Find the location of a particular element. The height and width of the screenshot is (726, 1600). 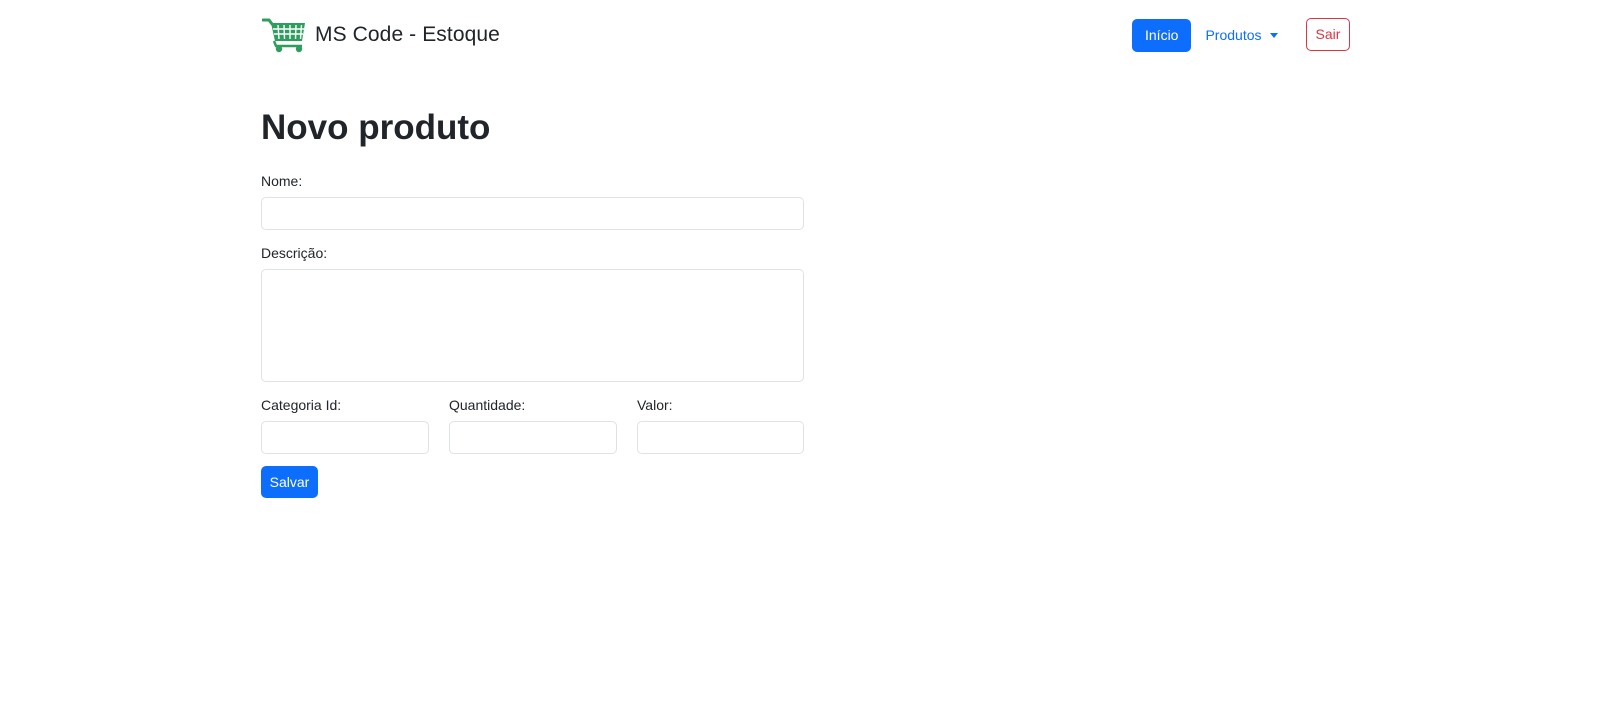

descricao-label: Descrição: is located at coordinates (294, 253).